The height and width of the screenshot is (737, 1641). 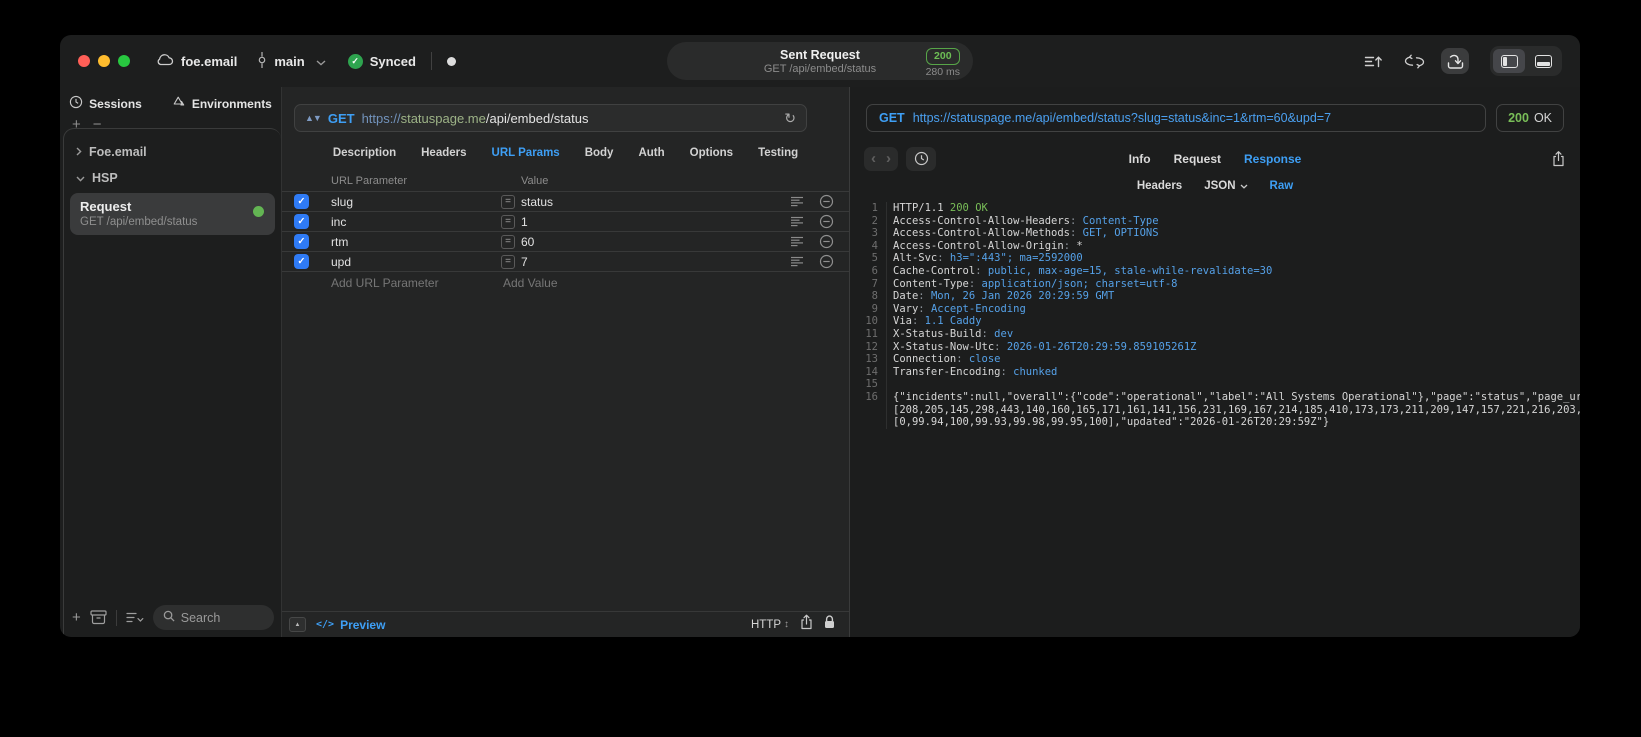 What do you see at coordinates (451, 61) in the screenshot?
I see `unsaved-indicator-dot` at bounding box center [451, 61].